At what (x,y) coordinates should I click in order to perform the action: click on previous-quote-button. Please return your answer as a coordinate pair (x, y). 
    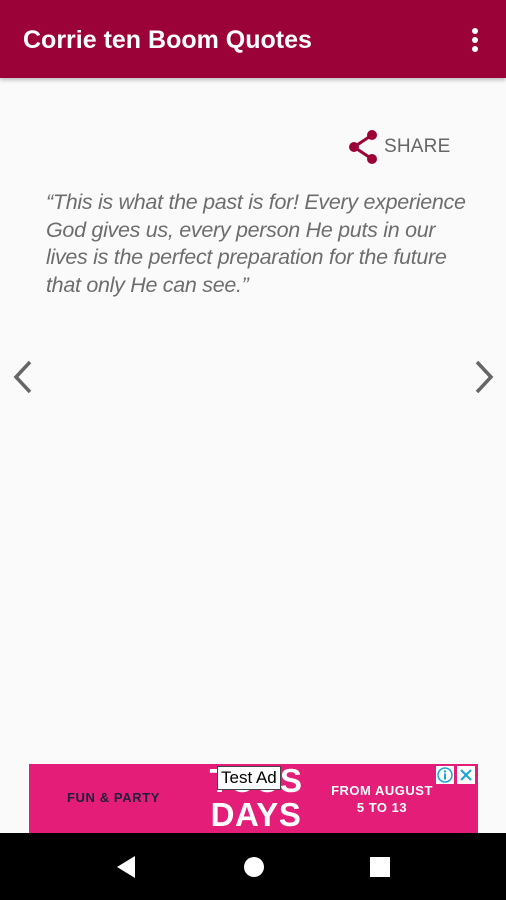
    Looking at the image, I should click on (23, 377).